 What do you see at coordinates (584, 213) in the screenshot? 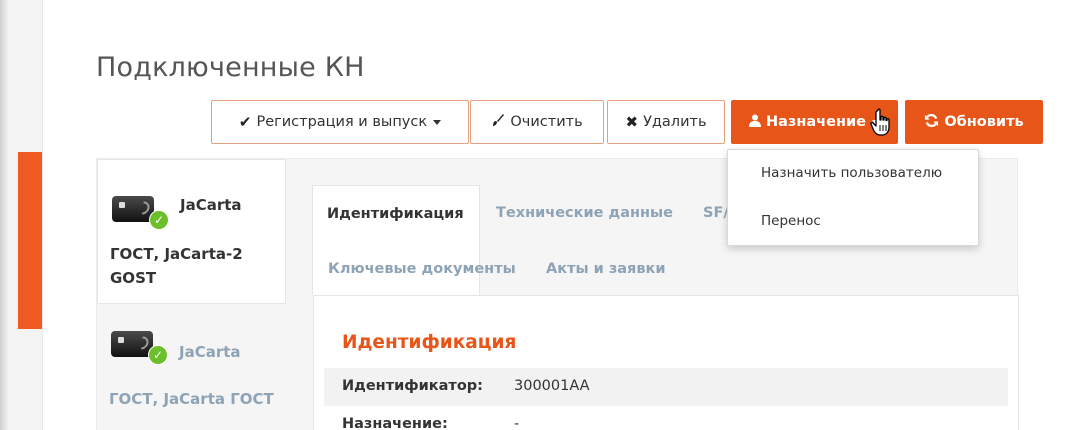
I see `tab-technical-data: Технические данные` at bounding box center [584, 213].